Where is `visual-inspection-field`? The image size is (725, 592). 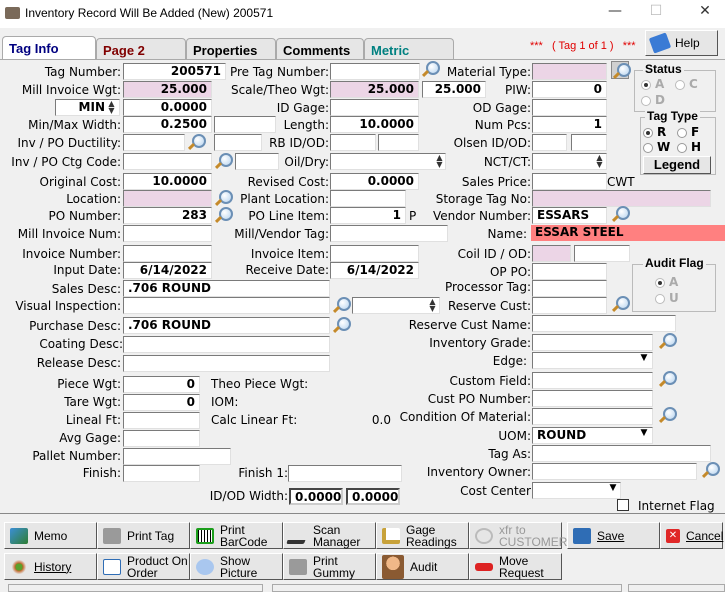 visual-inspection-field is located at coordinates (226, 305).